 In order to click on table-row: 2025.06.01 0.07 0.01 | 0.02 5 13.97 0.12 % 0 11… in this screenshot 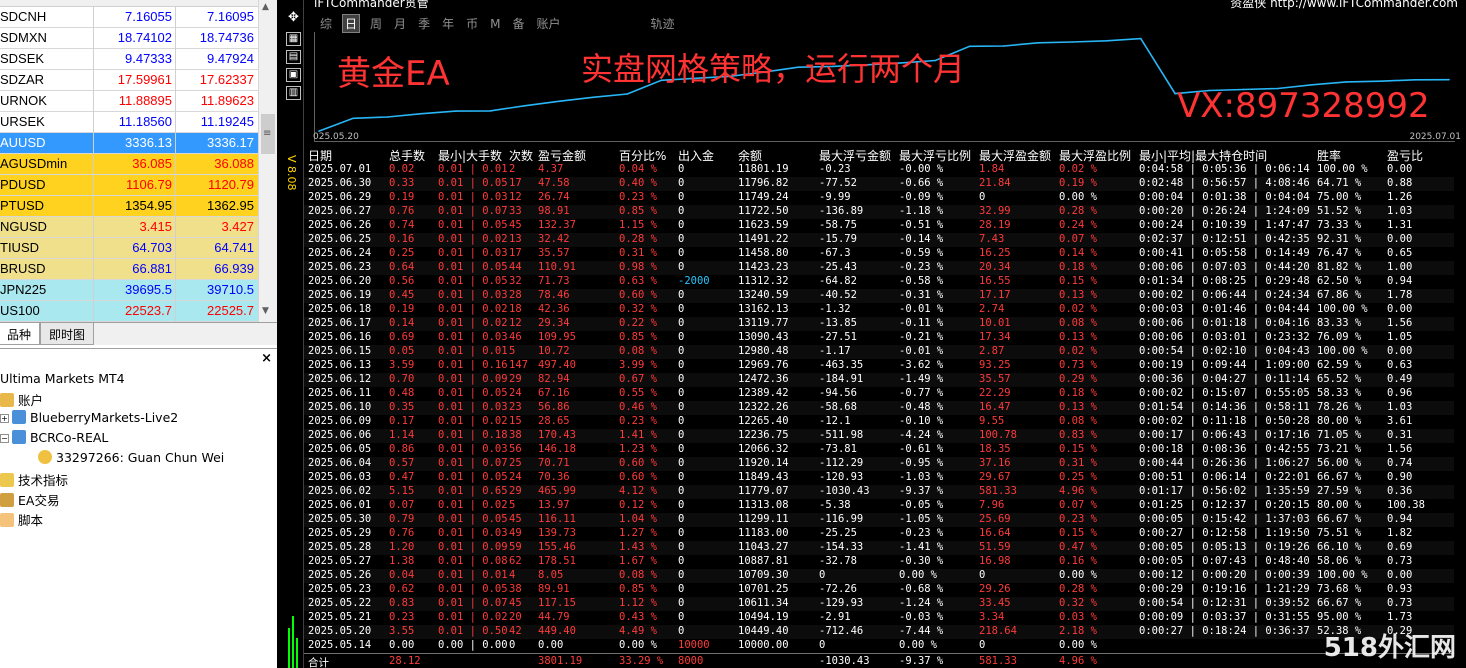, I will do `click(879, 506)`.